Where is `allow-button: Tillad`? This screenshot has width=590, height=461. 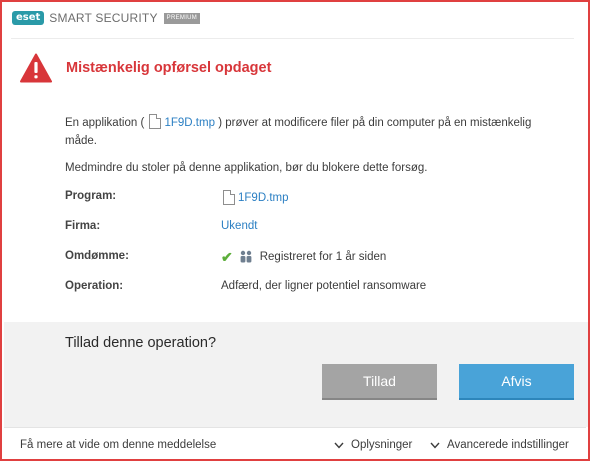 allow-button: Tillad is located at coordinates (379, 382).